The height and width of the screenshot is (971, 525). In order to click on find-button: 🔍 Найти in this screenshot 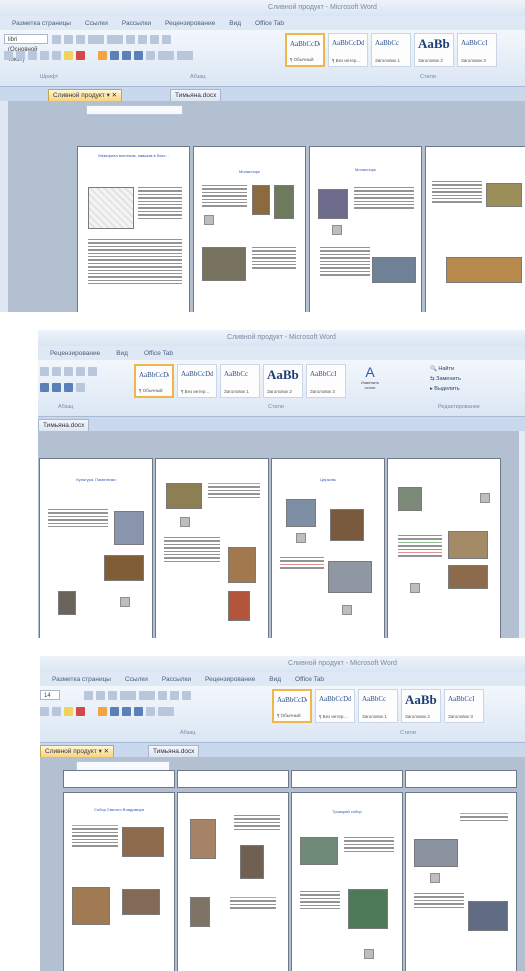, I will do `click(445, 369)`.